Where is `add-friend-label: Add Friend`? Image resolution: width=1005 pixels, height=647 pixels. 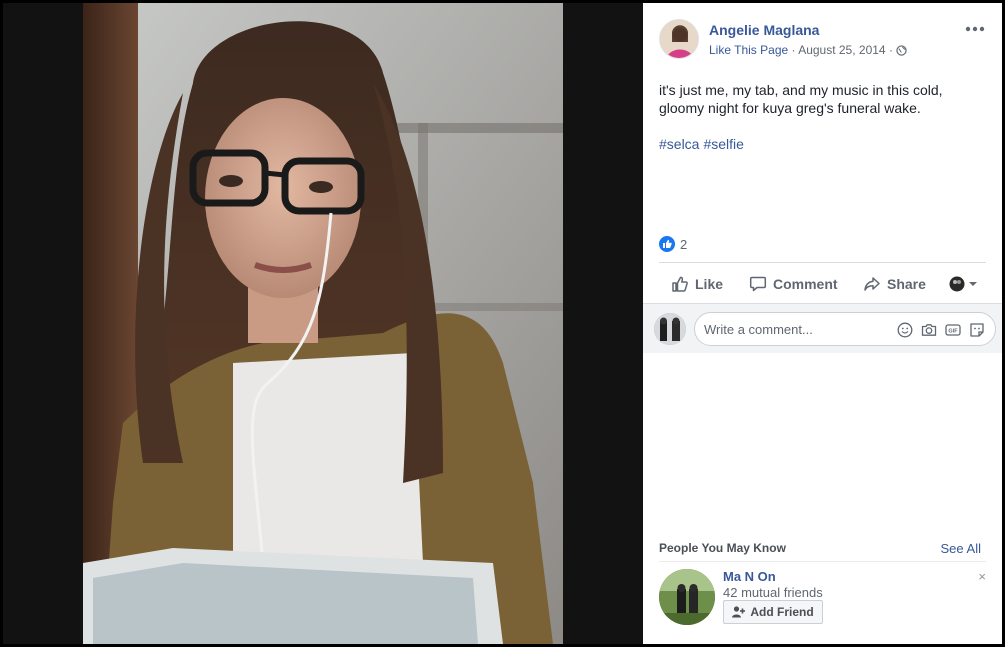 add-friend-label: Add Friend is located at coordinates (782, 612).